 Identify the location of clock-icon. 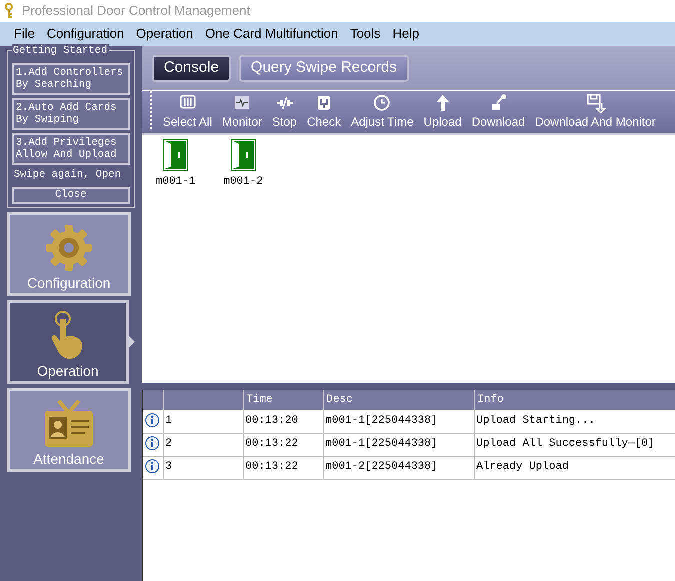
(382, 103).